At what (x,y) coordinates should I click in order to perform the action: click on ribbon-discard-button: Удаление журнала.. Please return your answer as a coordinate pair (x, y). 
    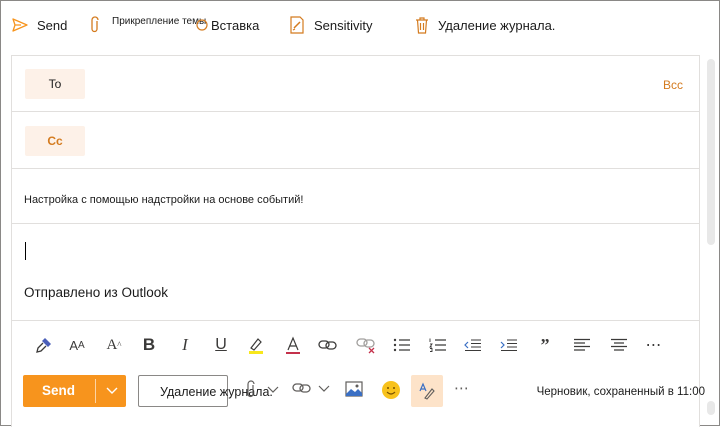
    Looking at the image, I should click on (485, 25).